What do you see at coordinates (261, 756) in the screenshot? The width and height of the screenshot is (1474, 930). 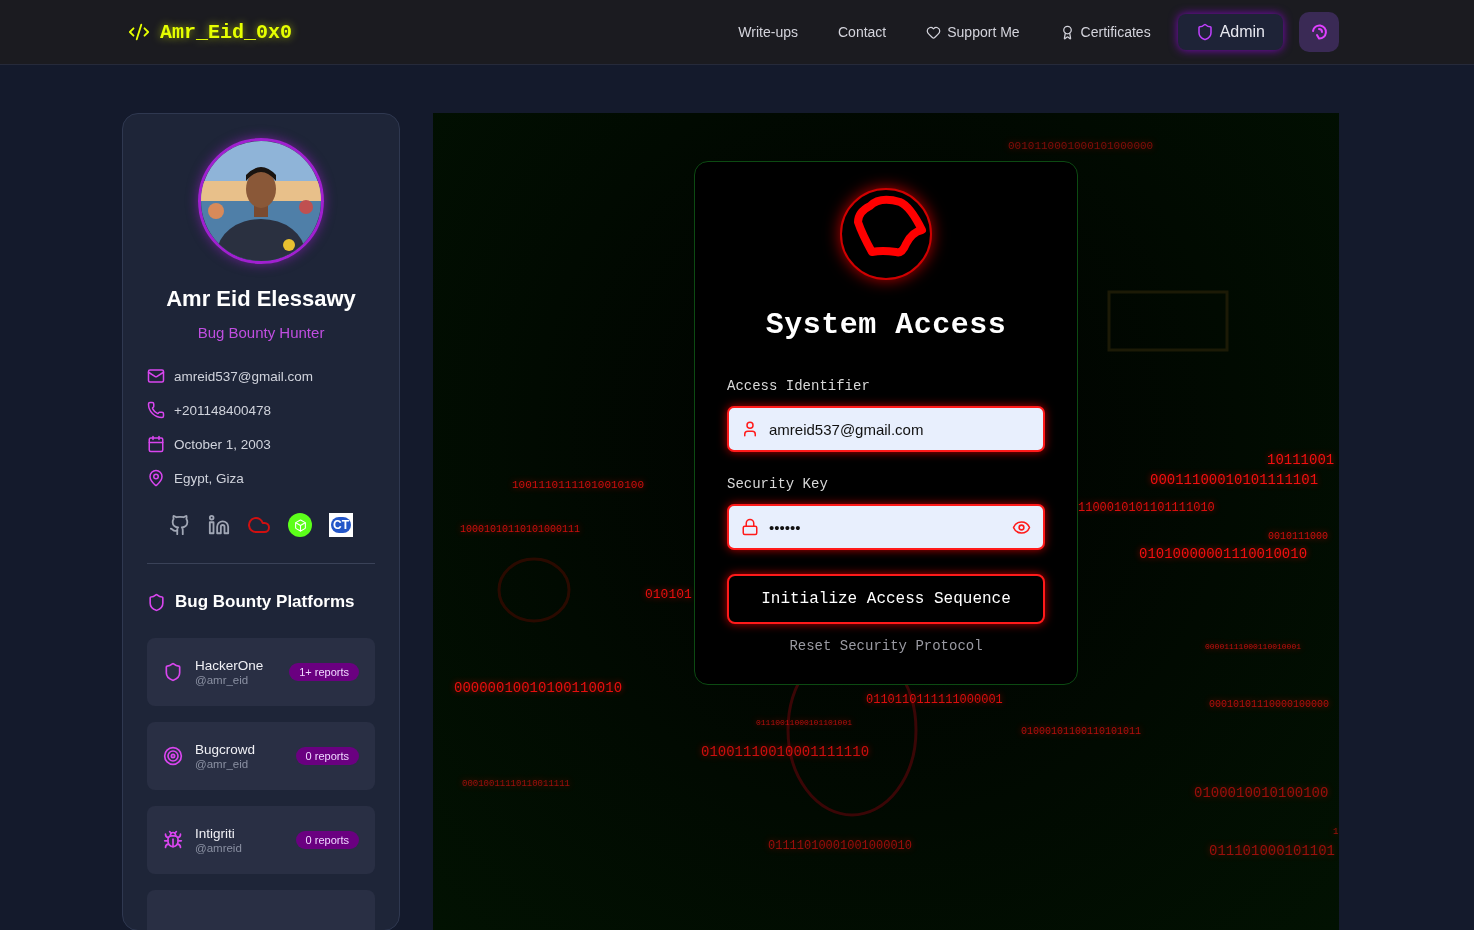 I see `platform-card: Bugcrowd @amr_eid 0 reports` at bounding box center [261, 756].